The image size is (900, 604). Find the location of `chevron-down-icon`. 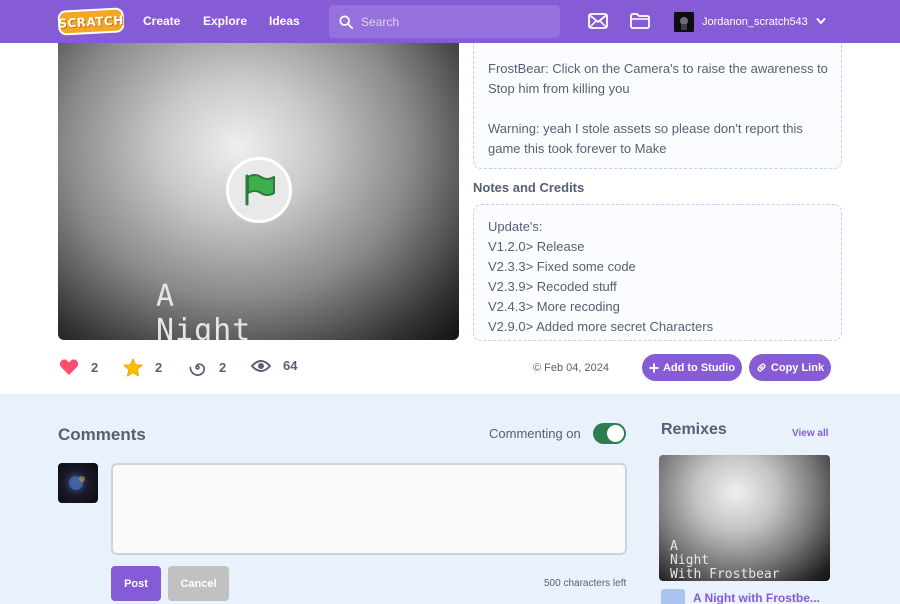

chevron-down-icon is located at coordinates (821, 21).